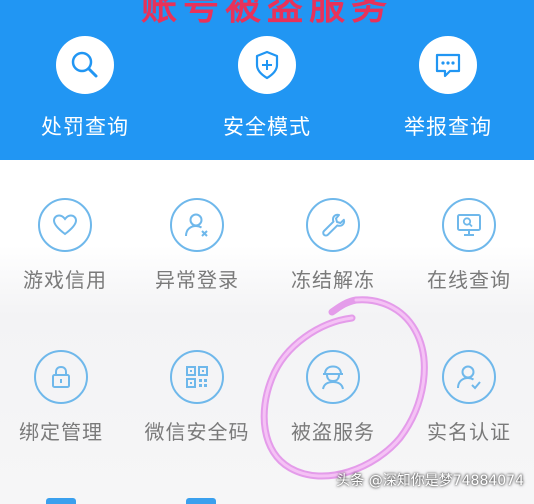 This screenshot has height=504, width=534. What do you see at coordinates (469, 280) in the screenshot?
I see `online-query-label: 在线查询` at bounding box center [469, 280].